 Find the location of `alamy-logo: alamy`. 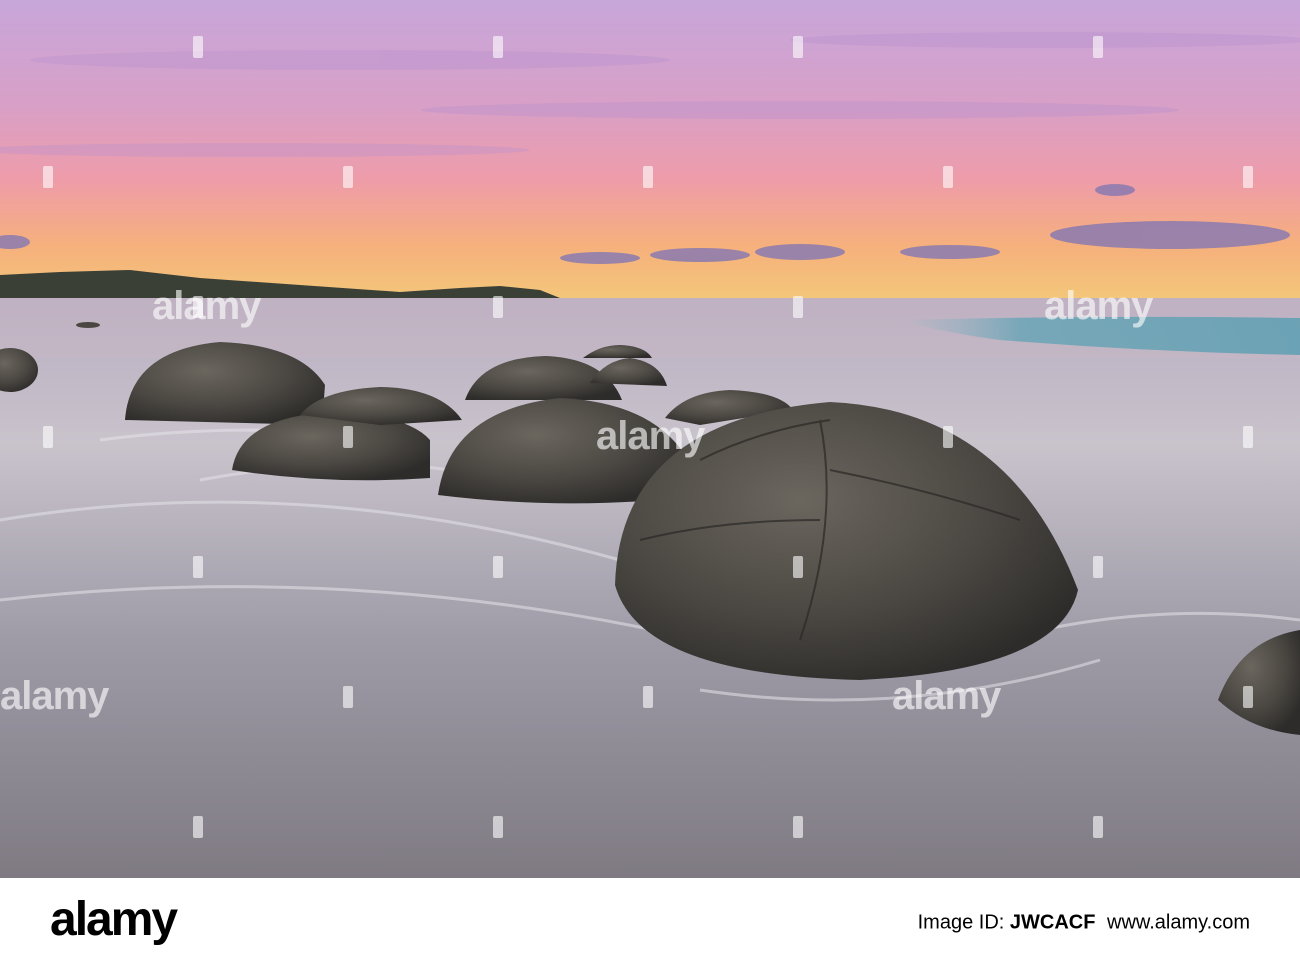

alamy-logo: alamy is located at coordinates (114, 919).